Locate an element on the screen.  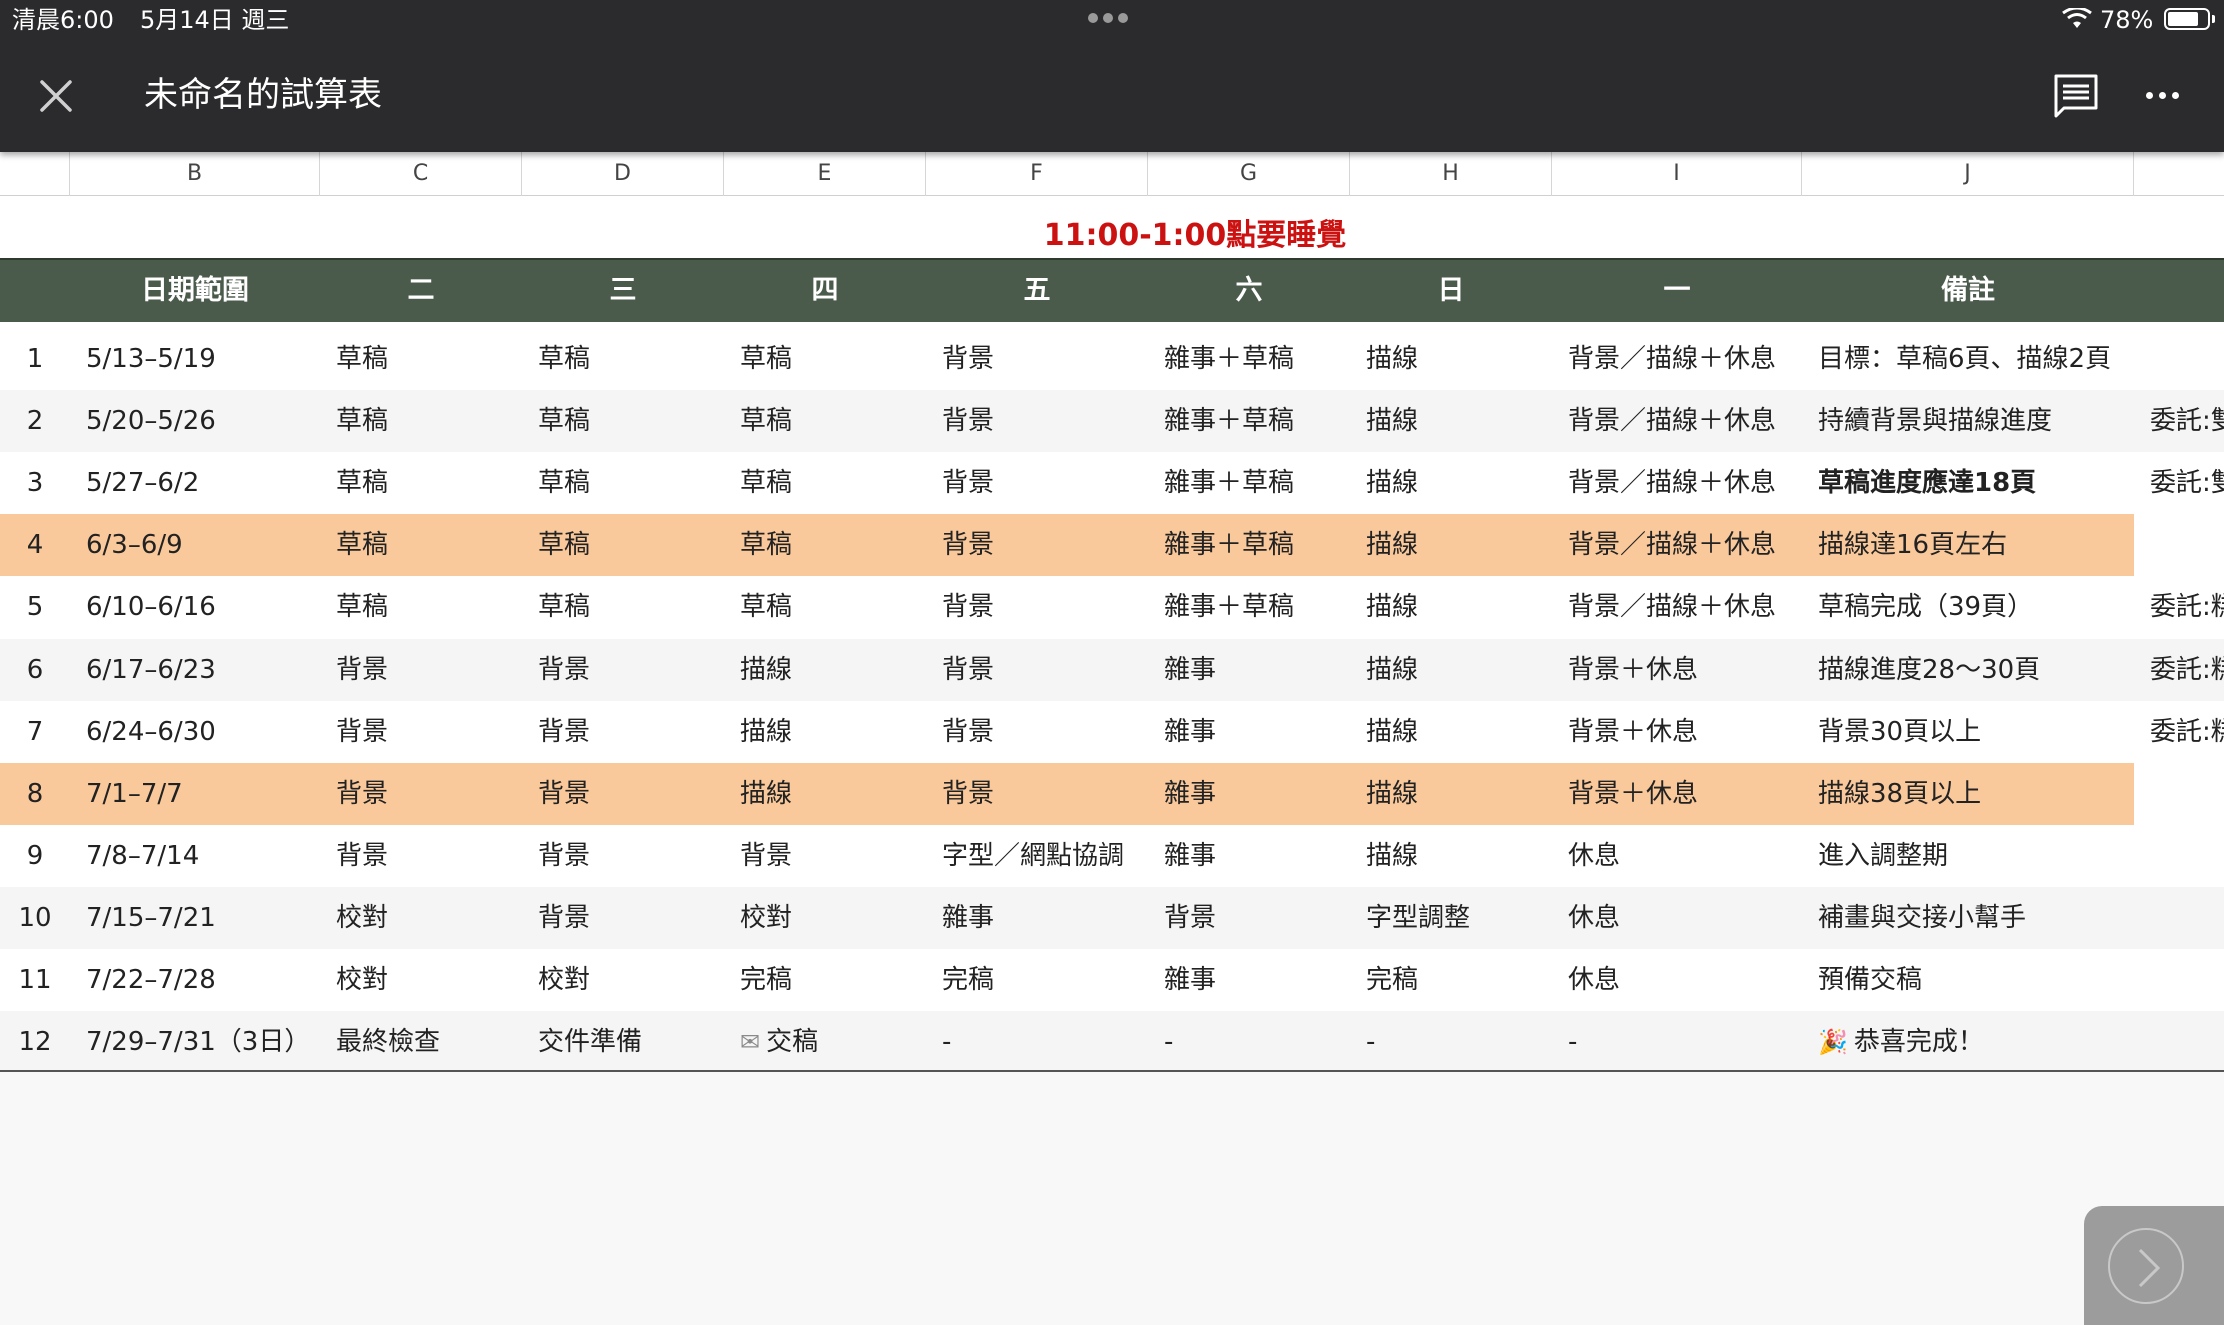
multitask-dots-icon is located at coordinates (1113, 18).